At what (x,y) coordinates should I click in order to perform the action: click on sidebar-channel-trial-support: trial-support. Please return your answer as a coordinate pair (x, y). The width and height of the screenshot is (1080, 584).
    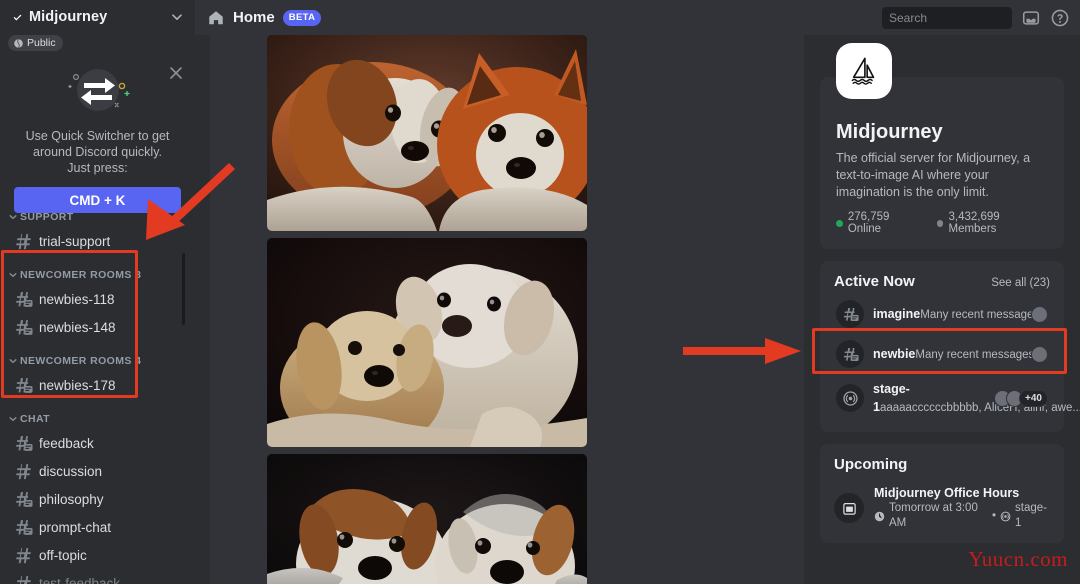
    Looking at the image, I should click on (97, 241).